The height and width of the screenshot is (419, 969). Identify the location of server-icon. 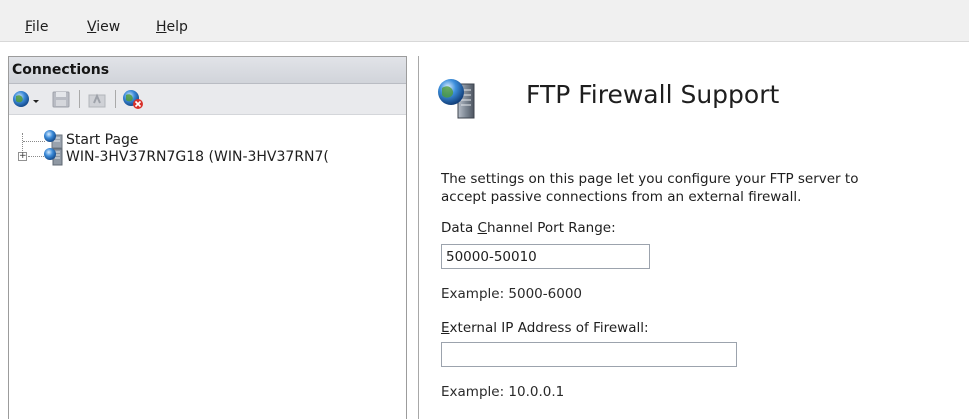
(53, 157).